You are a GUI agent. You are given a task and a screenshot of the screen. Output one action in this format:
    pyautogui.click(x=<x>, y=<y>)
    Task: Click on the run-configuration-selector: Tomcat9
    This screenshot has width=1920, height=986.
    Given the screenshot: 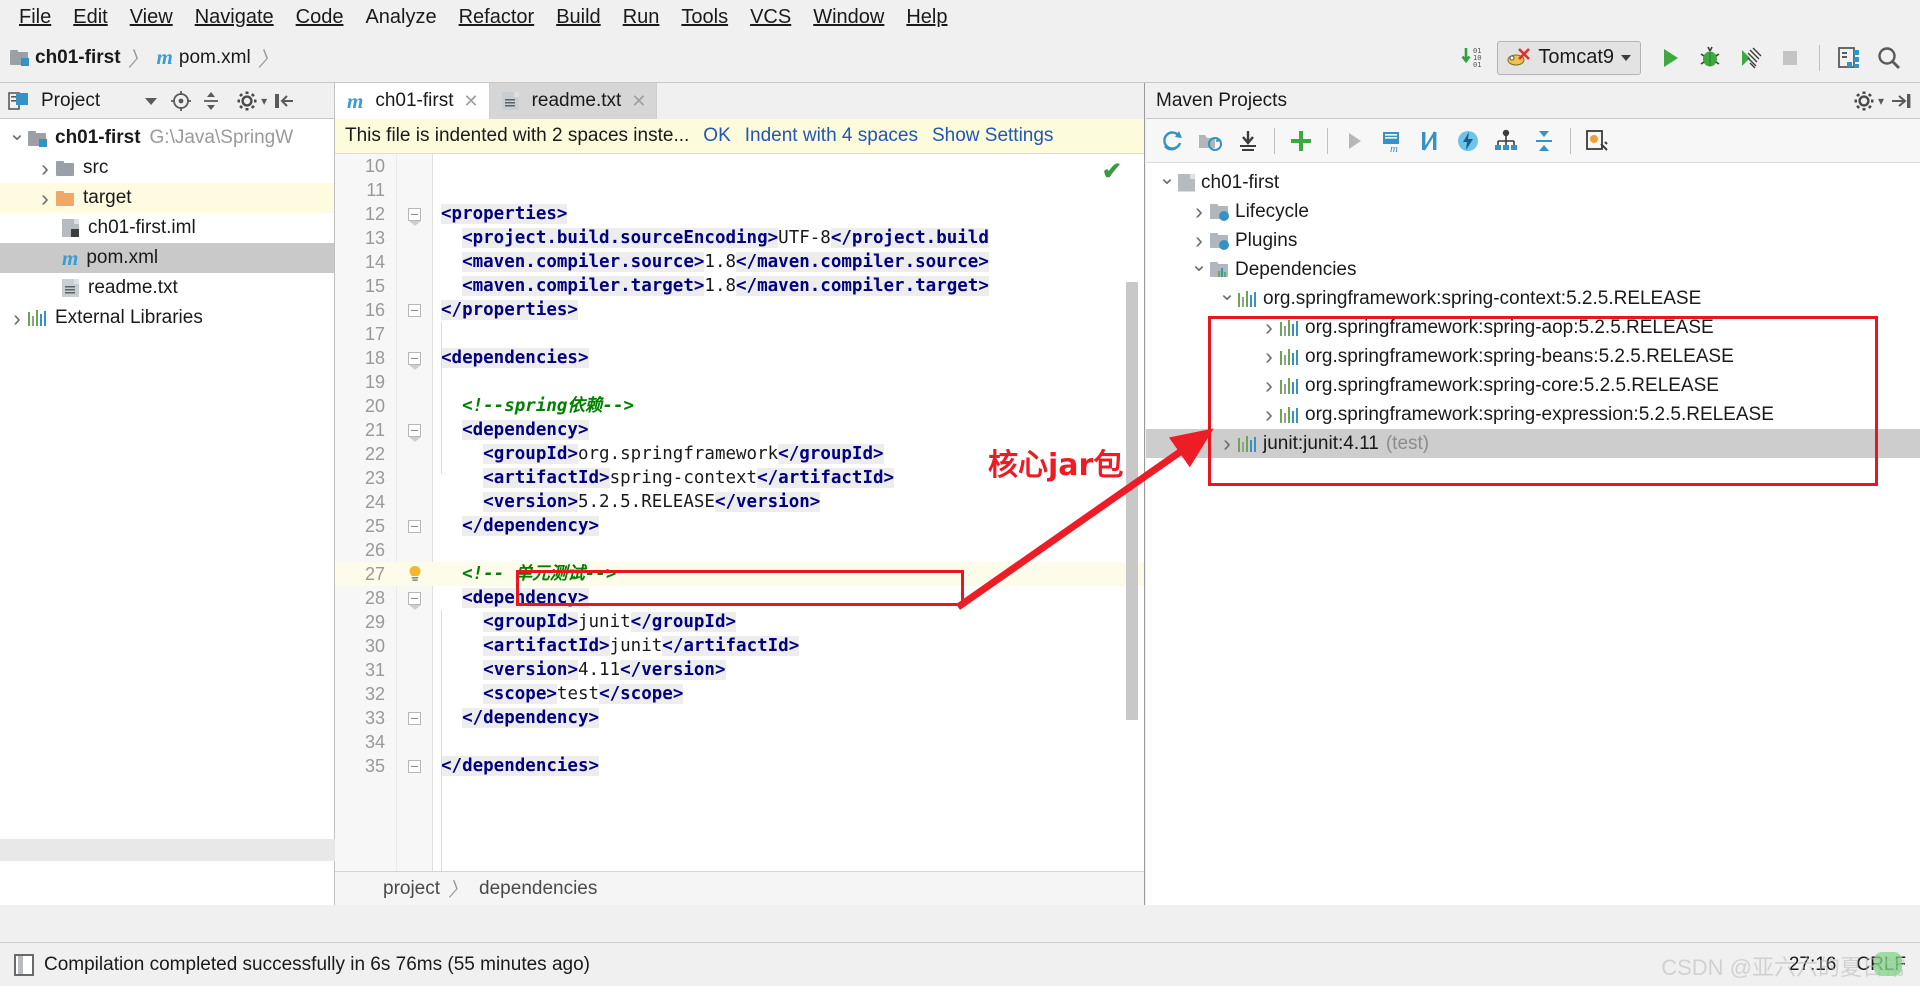 What is the action you would take?
    pyautogui.click(x=1569, y=57)
    